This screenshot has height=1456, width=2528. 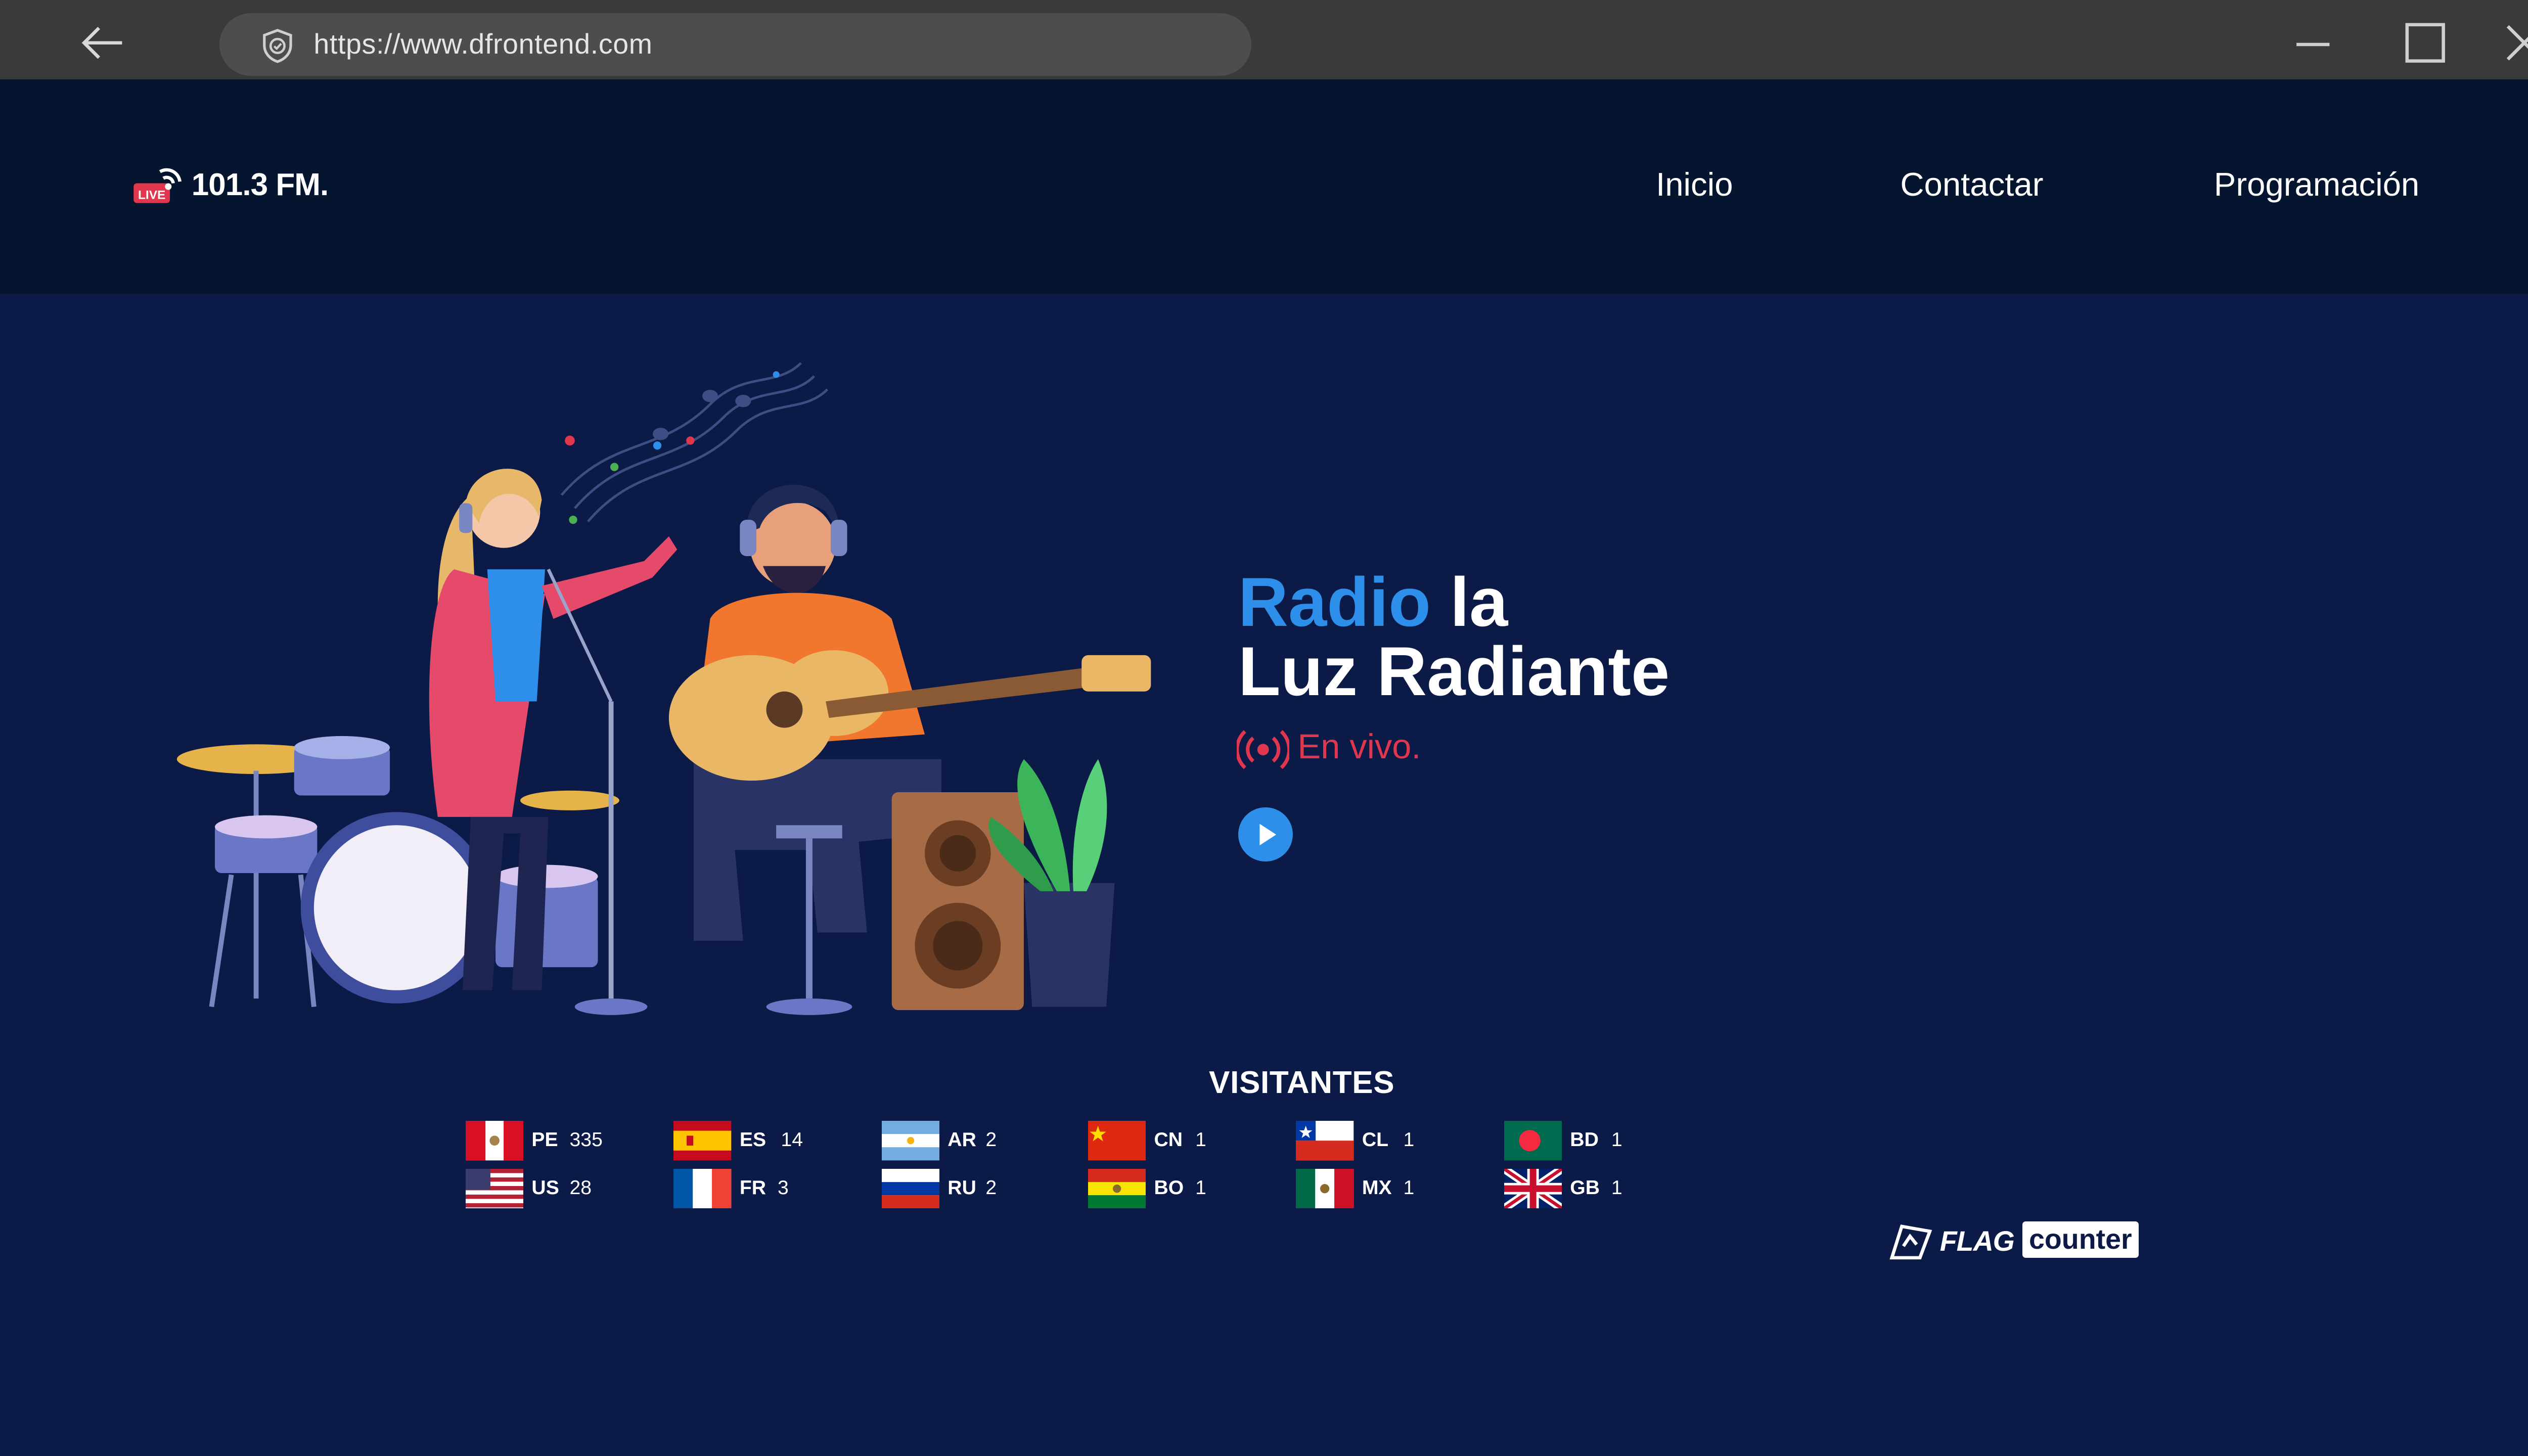 I want to click on bangladesh-flag-icon, so click(x=1533, y=1141).